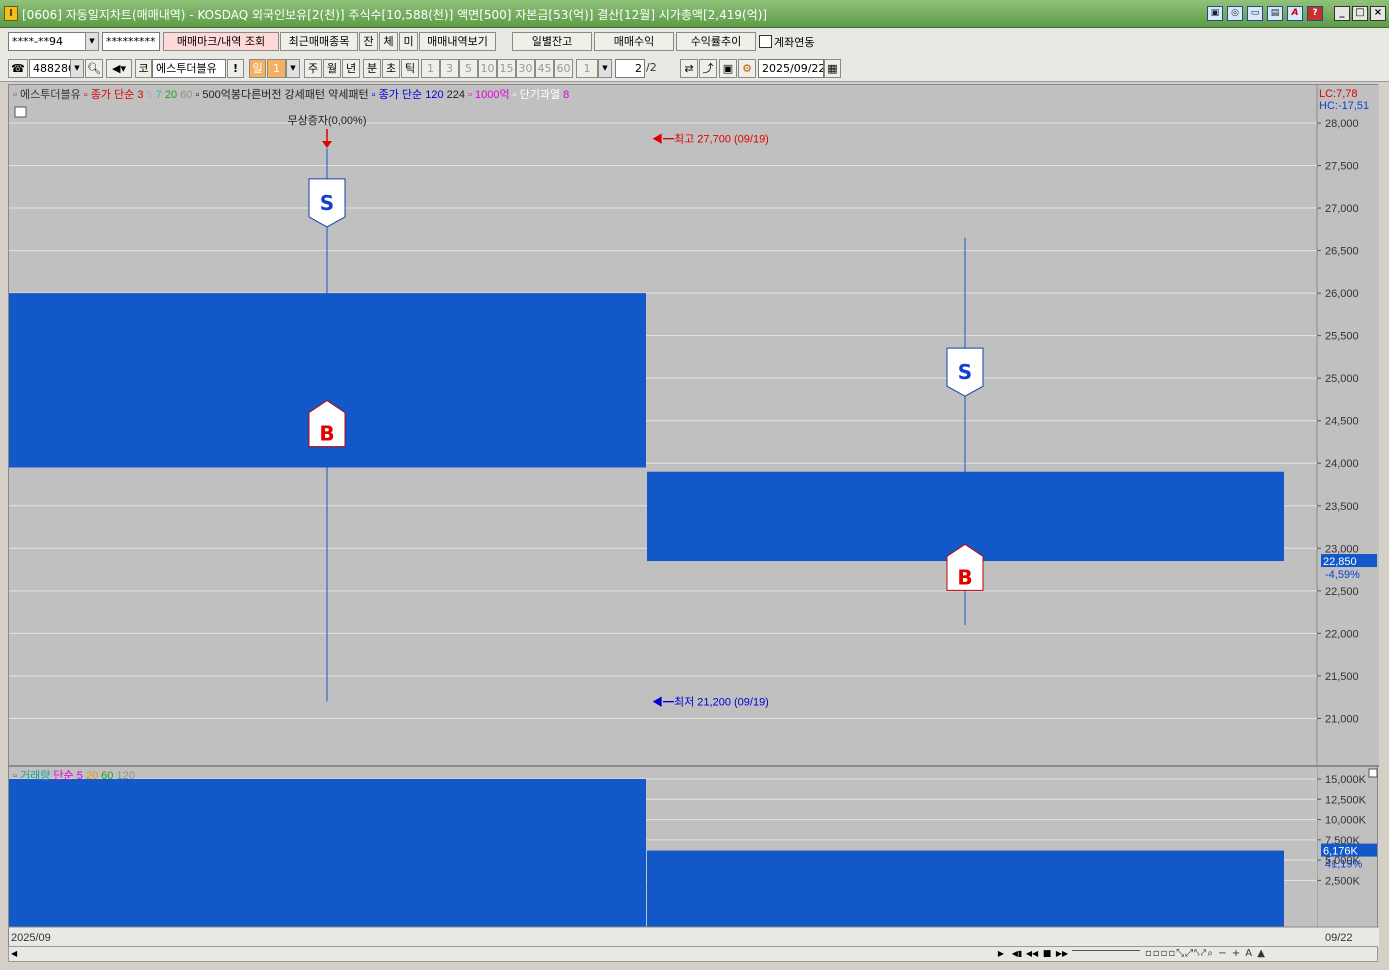 This screenshot has height=970, width=1389. I want to click on password-input: *********, so click(131, 41).